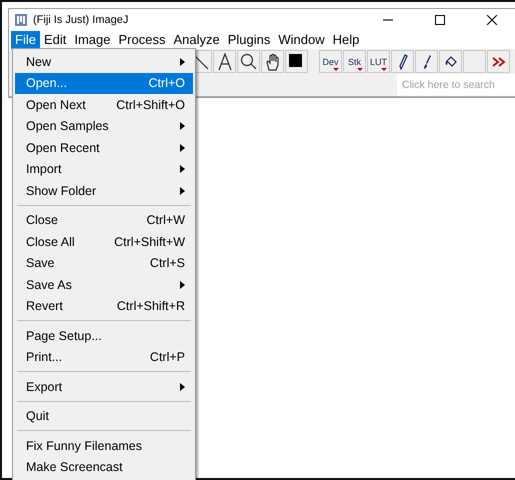  I want to click on menu-item: Close Ctrl+W, so click(104, 220).